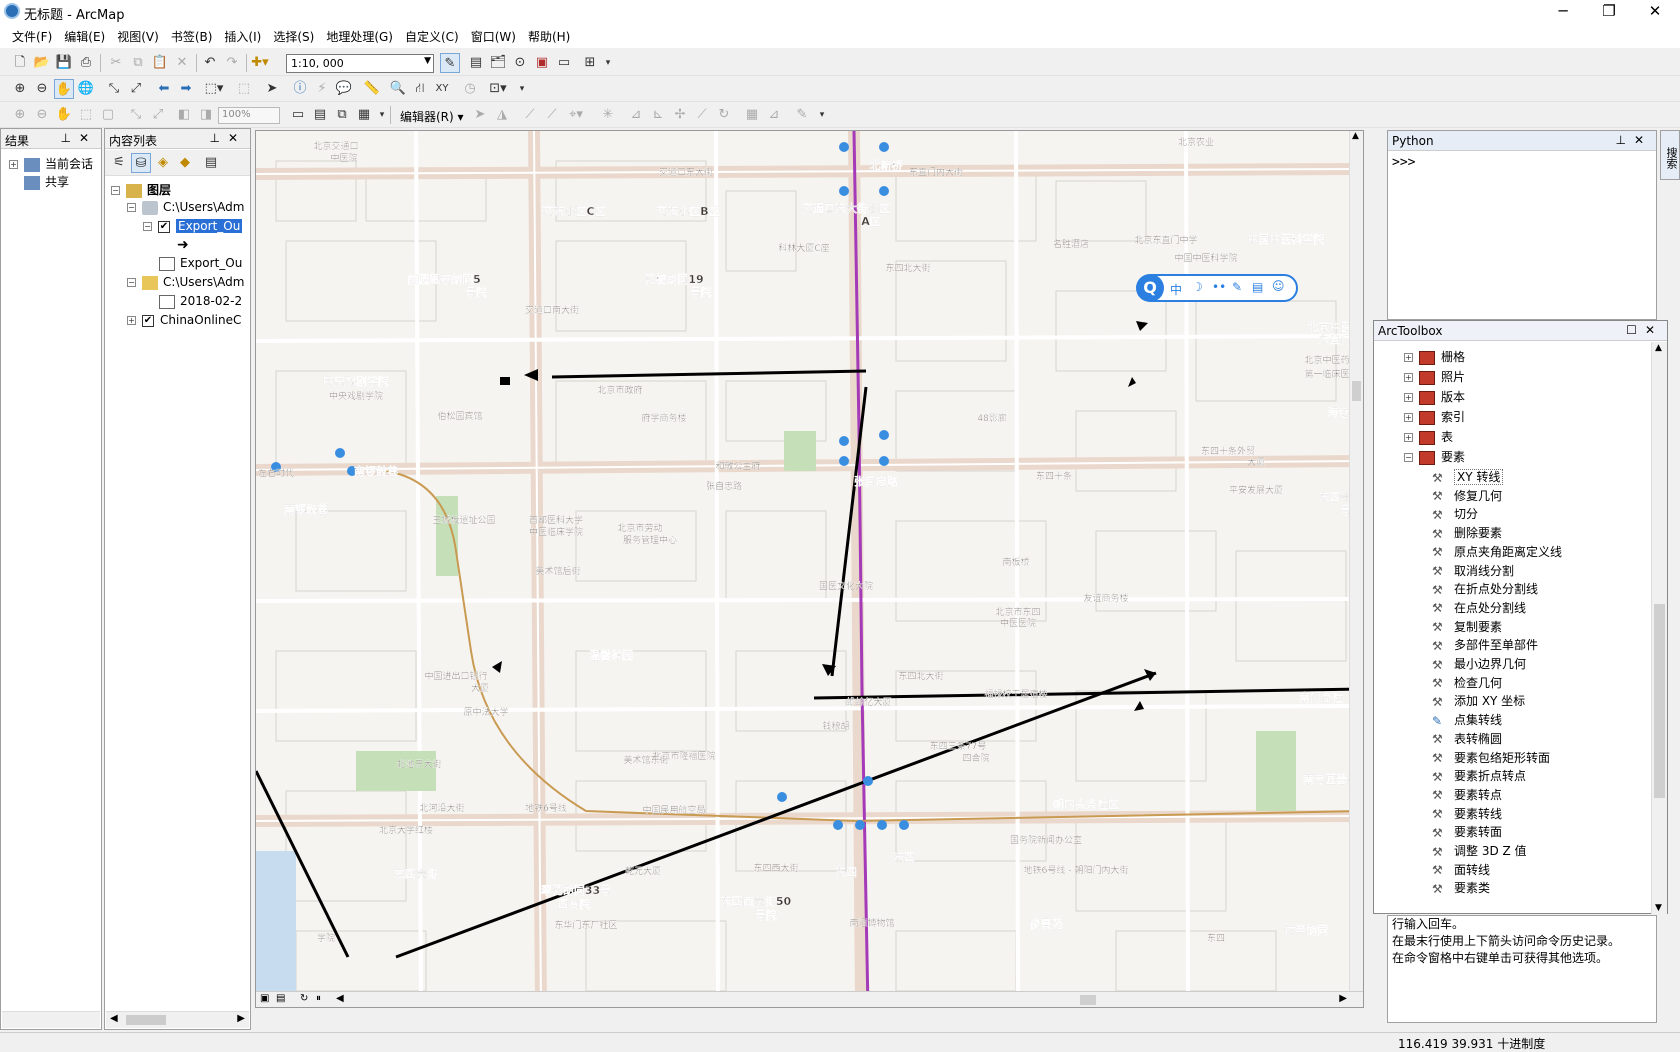 The width and height of the screenshot is (1680, 1052). What do you see at coordinates (1468, 476) in the screenshot?
I see `toolbox-tool-item: ⚒ XY 转线` at bounding box center [1468, 476].